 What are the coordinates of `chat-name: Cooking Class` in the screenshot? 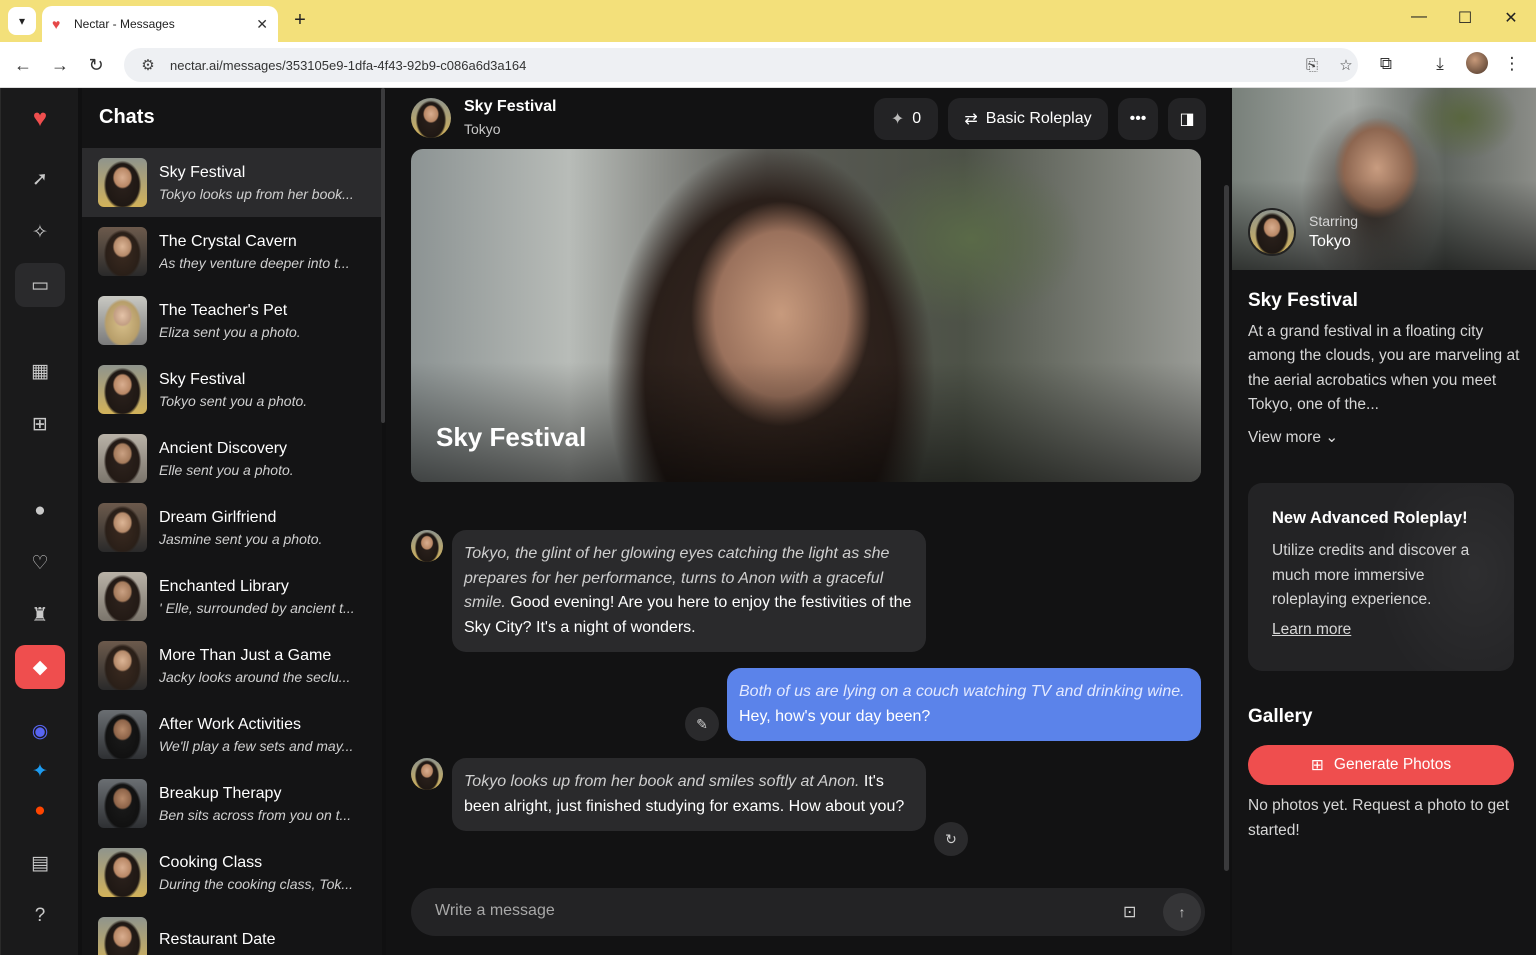 It's located at (211, 862).